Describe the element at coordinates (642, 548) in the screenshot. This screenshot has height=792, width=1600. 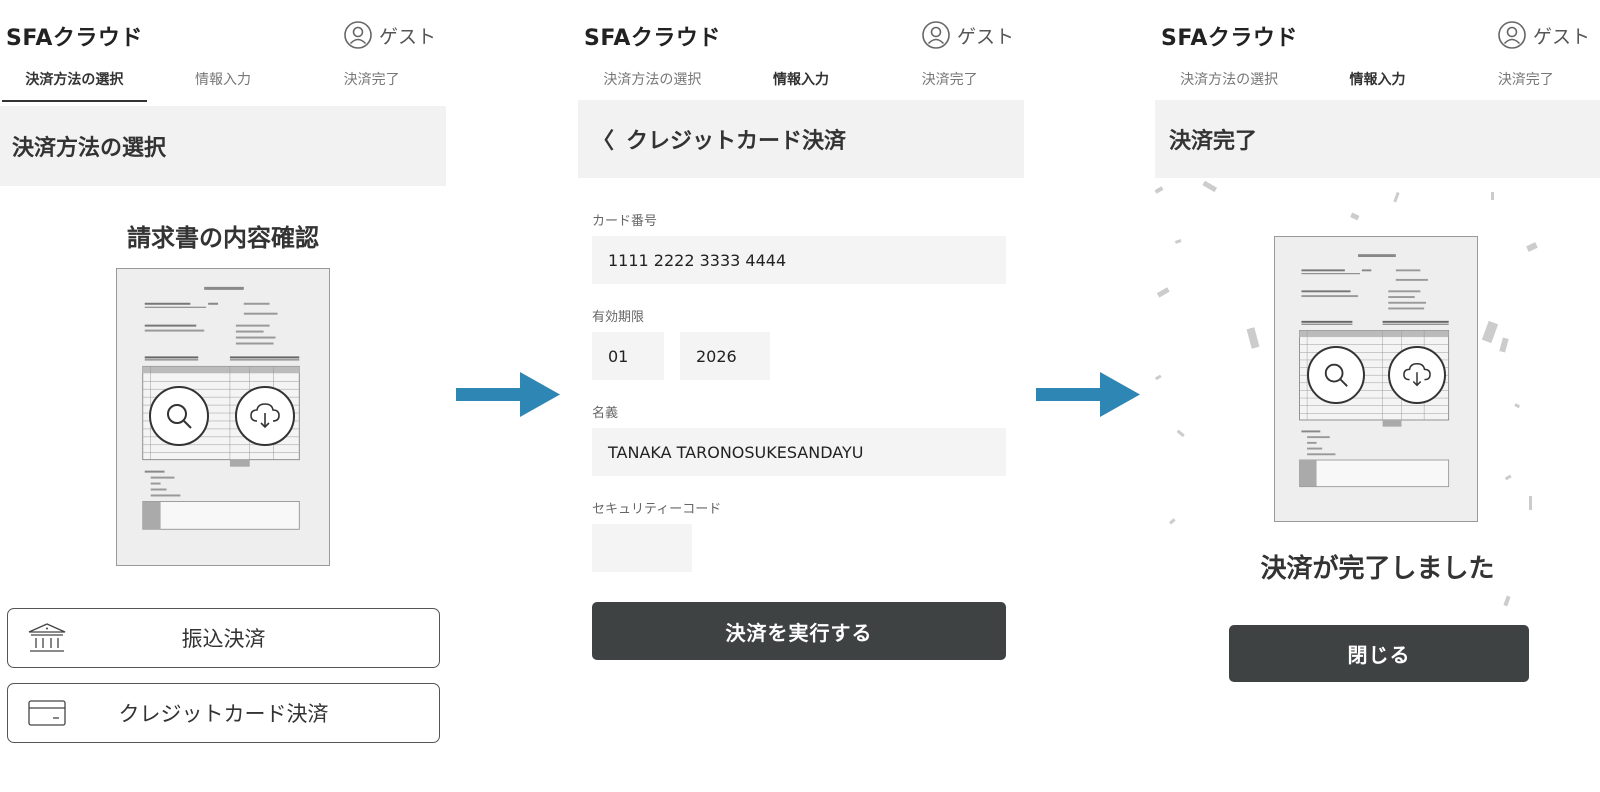
I see `security-code-input` at that location.